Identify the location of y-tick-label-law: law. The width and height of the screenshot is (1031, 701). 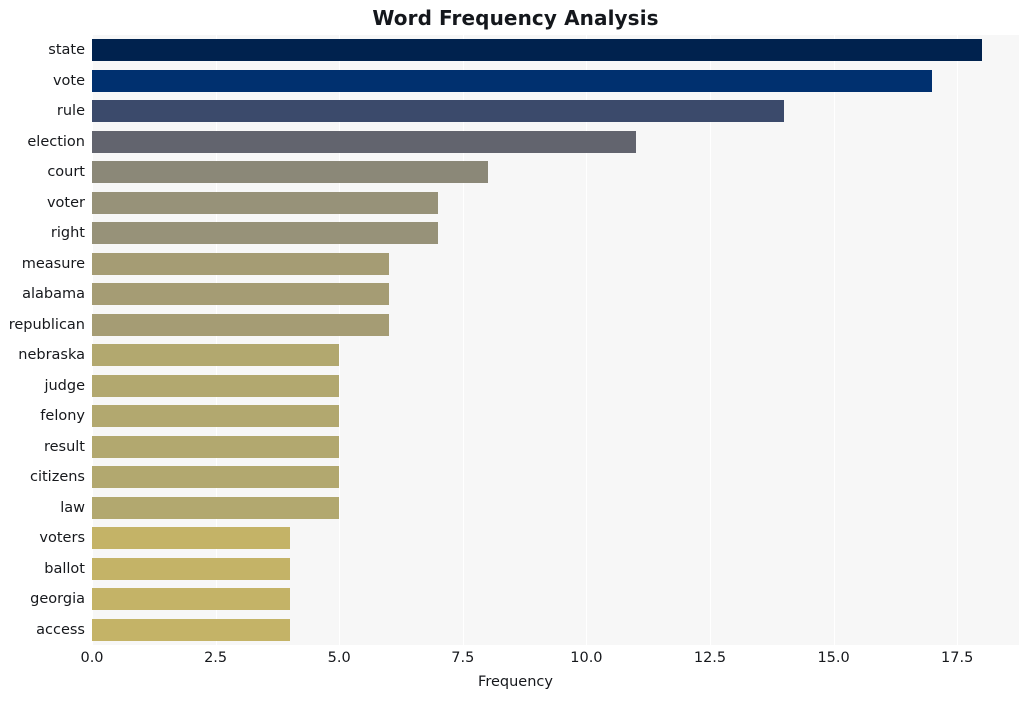
(72, 507).